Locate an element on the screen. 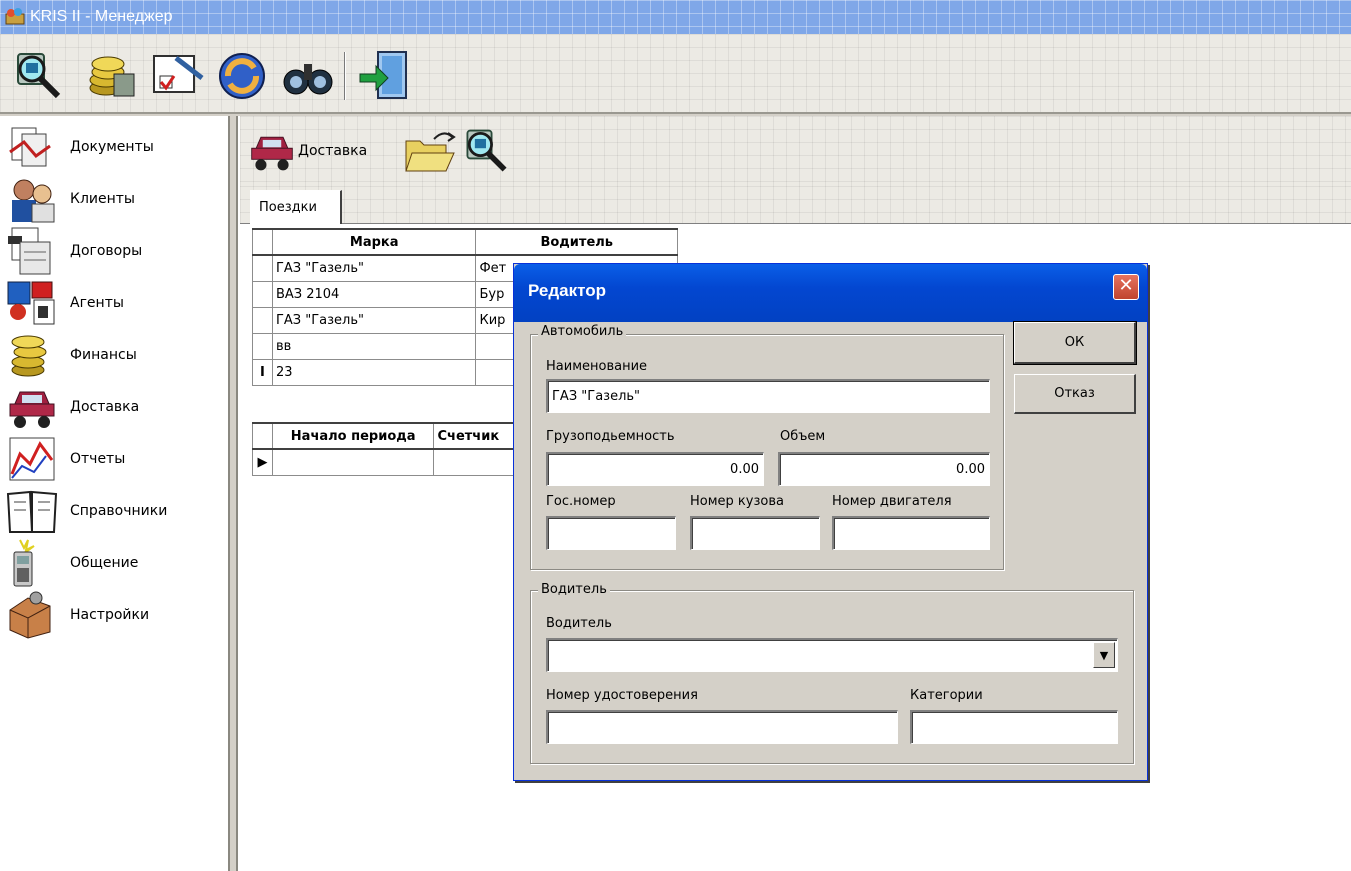  nav-label: Договоры is located at coordinates (106, 251).